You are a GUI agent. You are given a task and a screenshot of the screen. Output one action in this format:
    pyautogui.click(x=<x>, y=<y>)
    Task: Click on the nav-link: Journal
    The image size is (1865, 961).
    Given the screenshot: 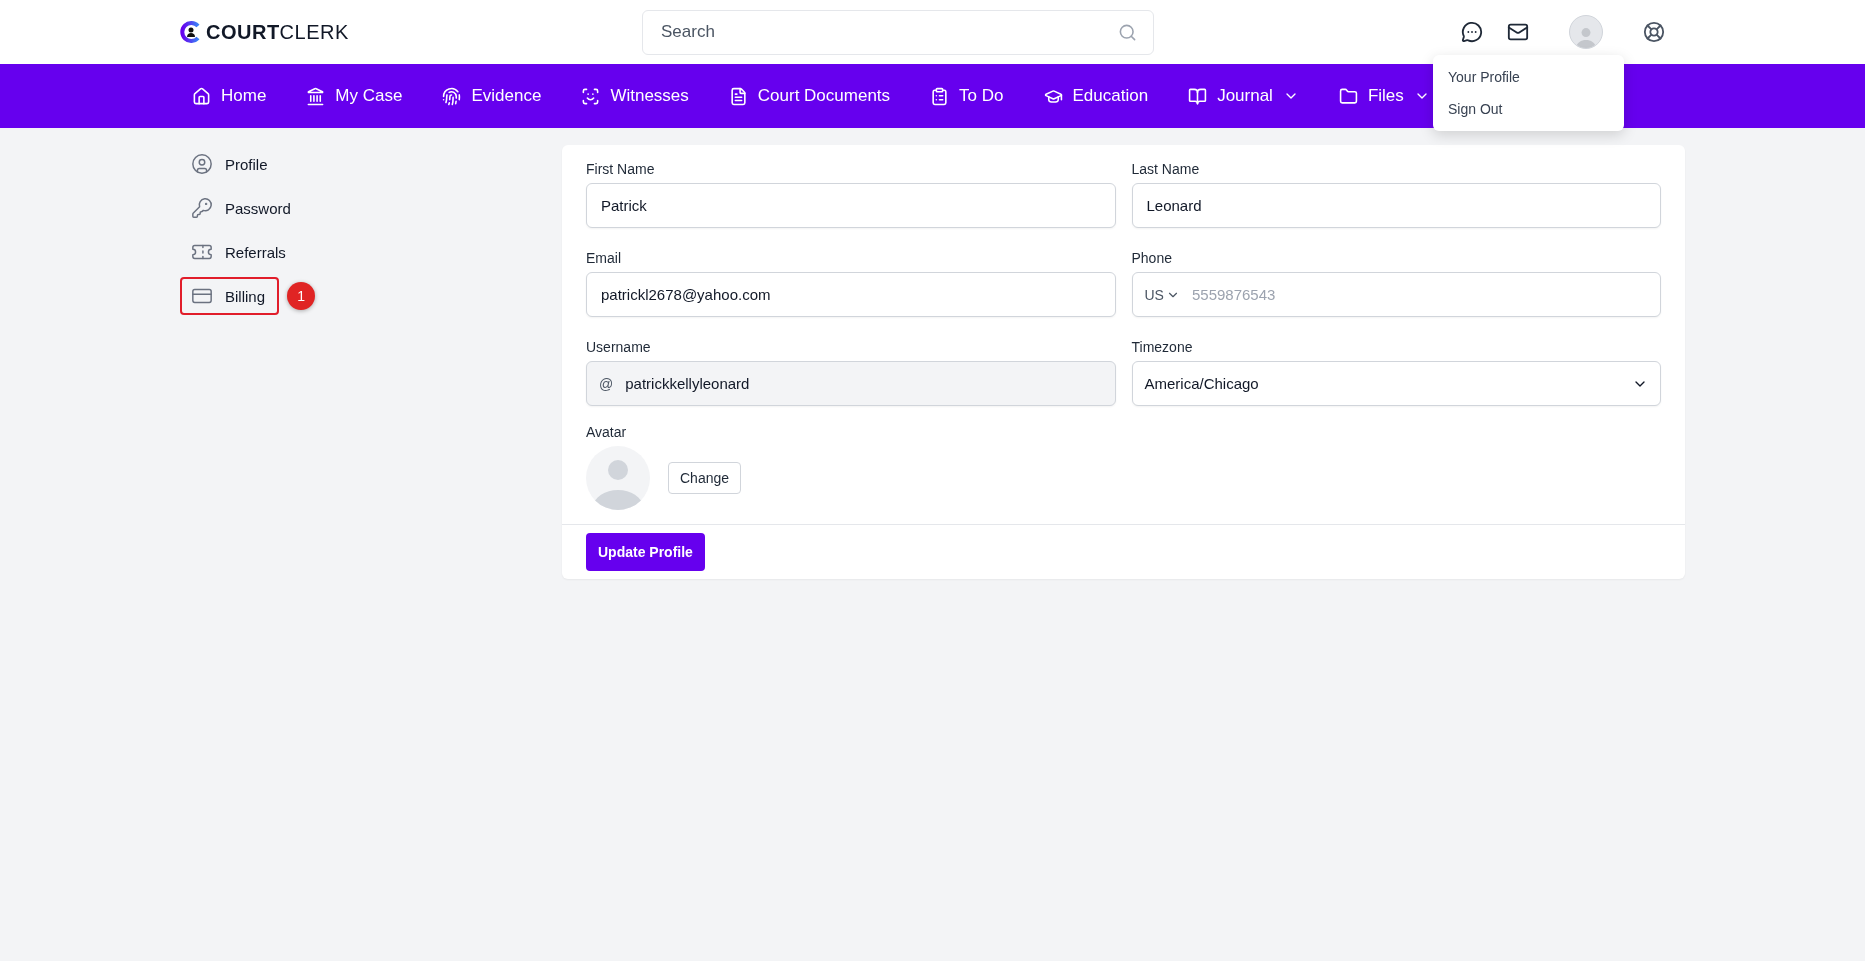 What is the action you would take?
    pyautogui.click(x=1243, y=96)
    